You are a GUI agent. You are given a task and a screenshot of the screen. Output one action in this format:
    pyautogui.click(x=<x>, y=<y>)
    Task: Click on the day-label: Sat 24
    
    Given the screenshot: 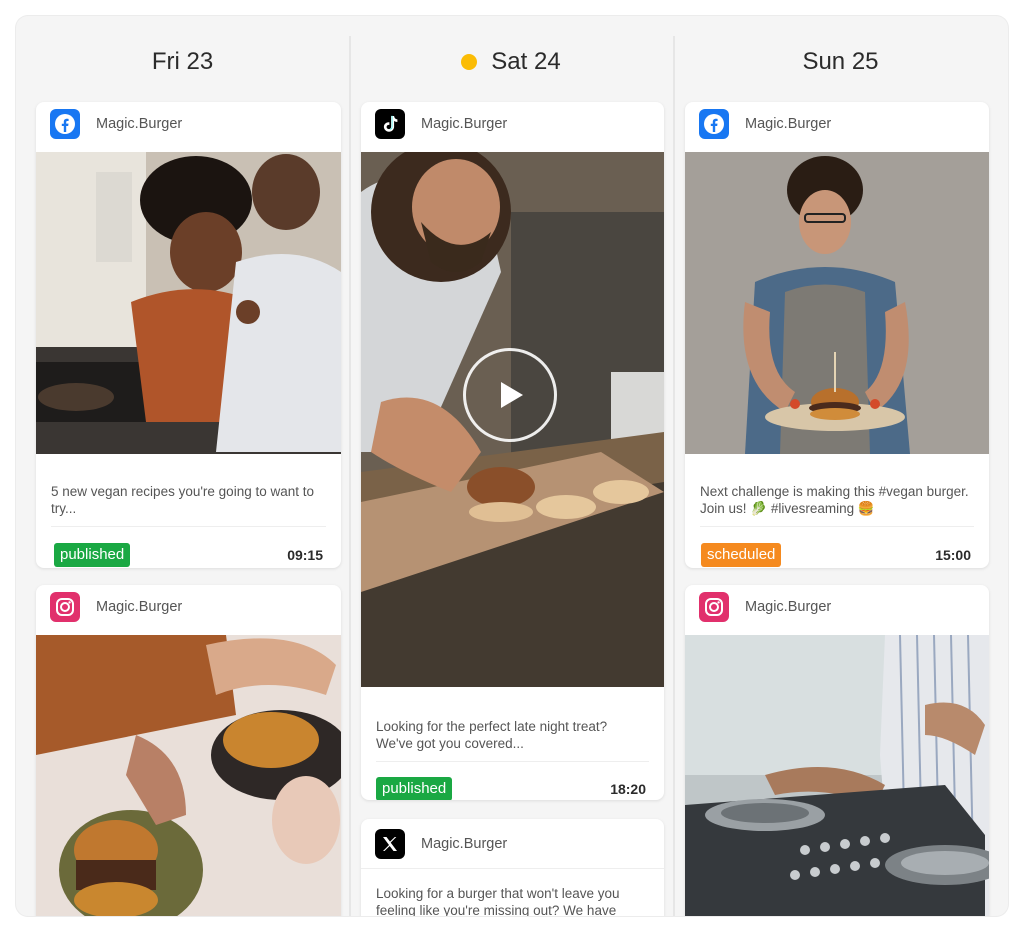 What is the action you would take?
    pyautogui.click(x=526, y=61)
    